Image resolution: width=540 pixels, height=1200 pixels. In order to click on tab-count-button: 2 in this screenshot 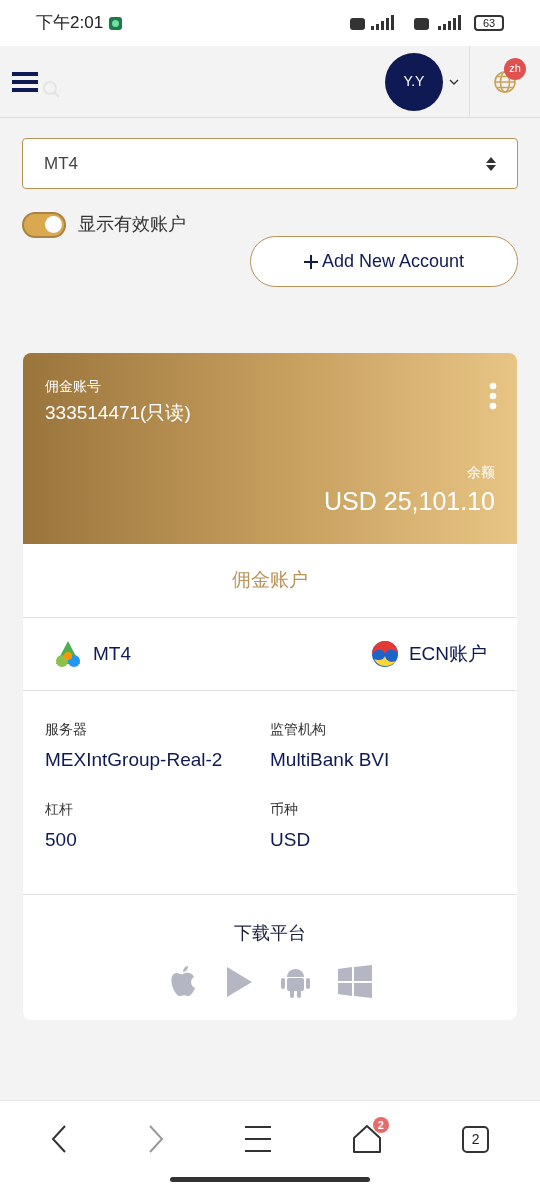, I will do `click(476, 1139)`.